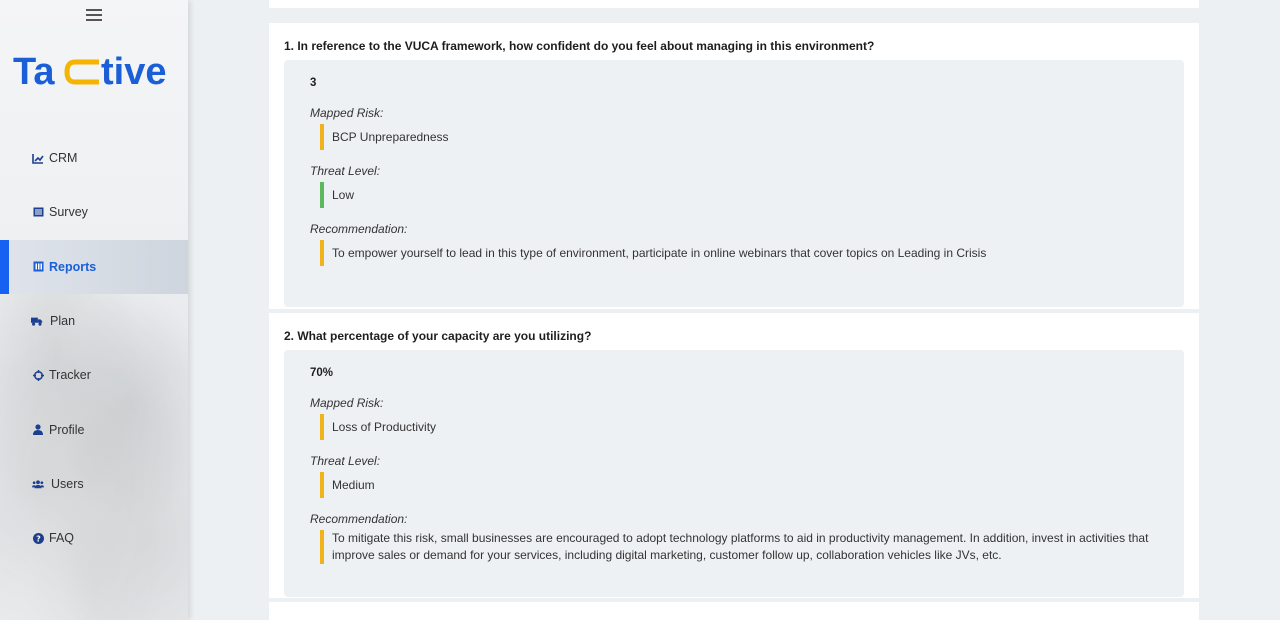 Image resolution: width=1280 pixels, height=620 pixels. What do you see at coordinates (390, 136) in the screenshot?
I see `mapped-risk-text: BCP Unpreparedness` at bounding box center [390, 136].